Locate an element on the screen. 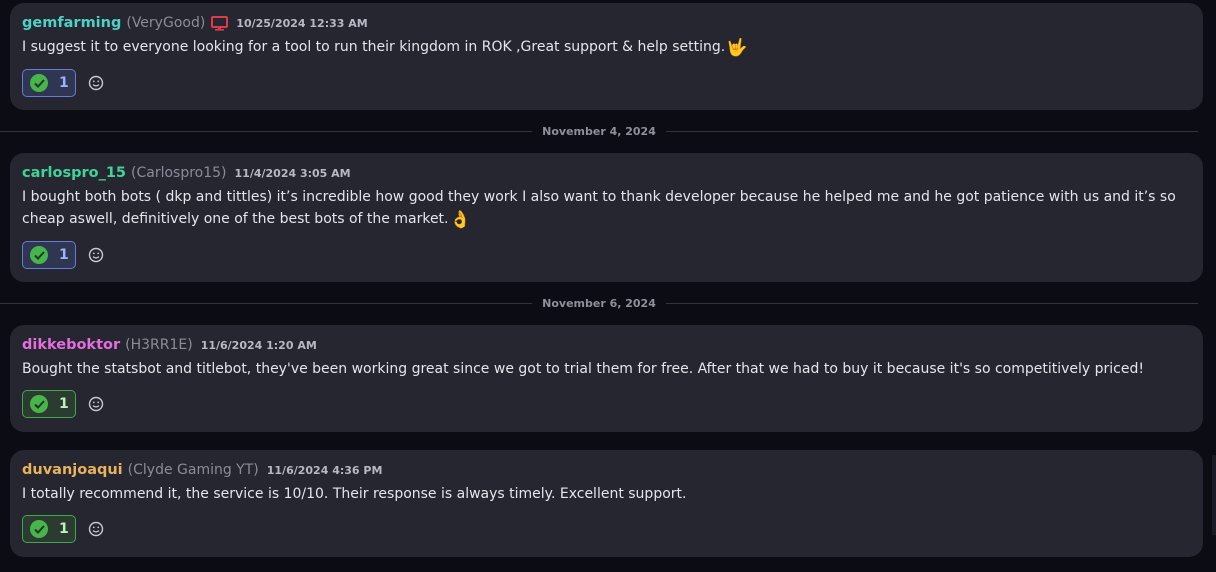 This screenshot has width=1216, height=572. user-alias: (VeryGood) is located at coordinates (166, 23).